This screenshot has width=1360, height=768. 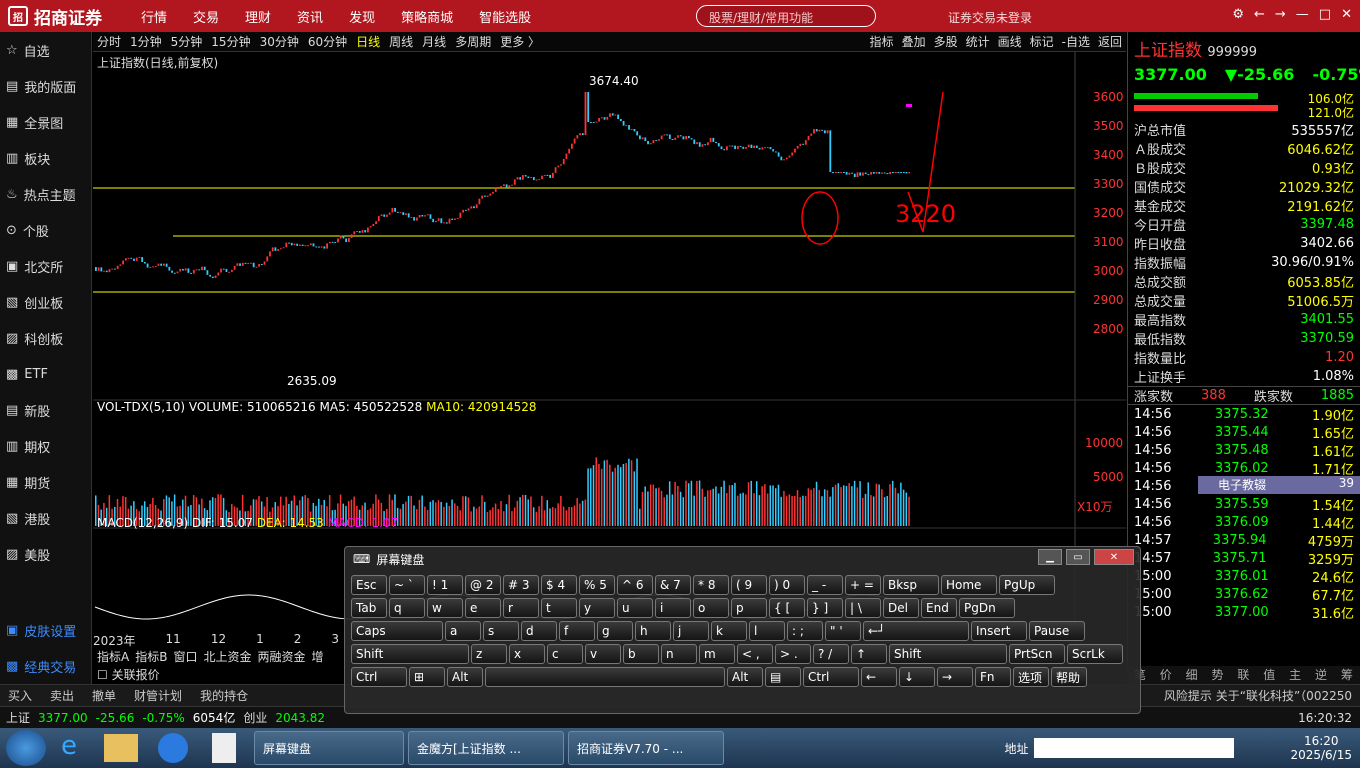 I want to click on key-3-1: z, so click(x=489, y=654).